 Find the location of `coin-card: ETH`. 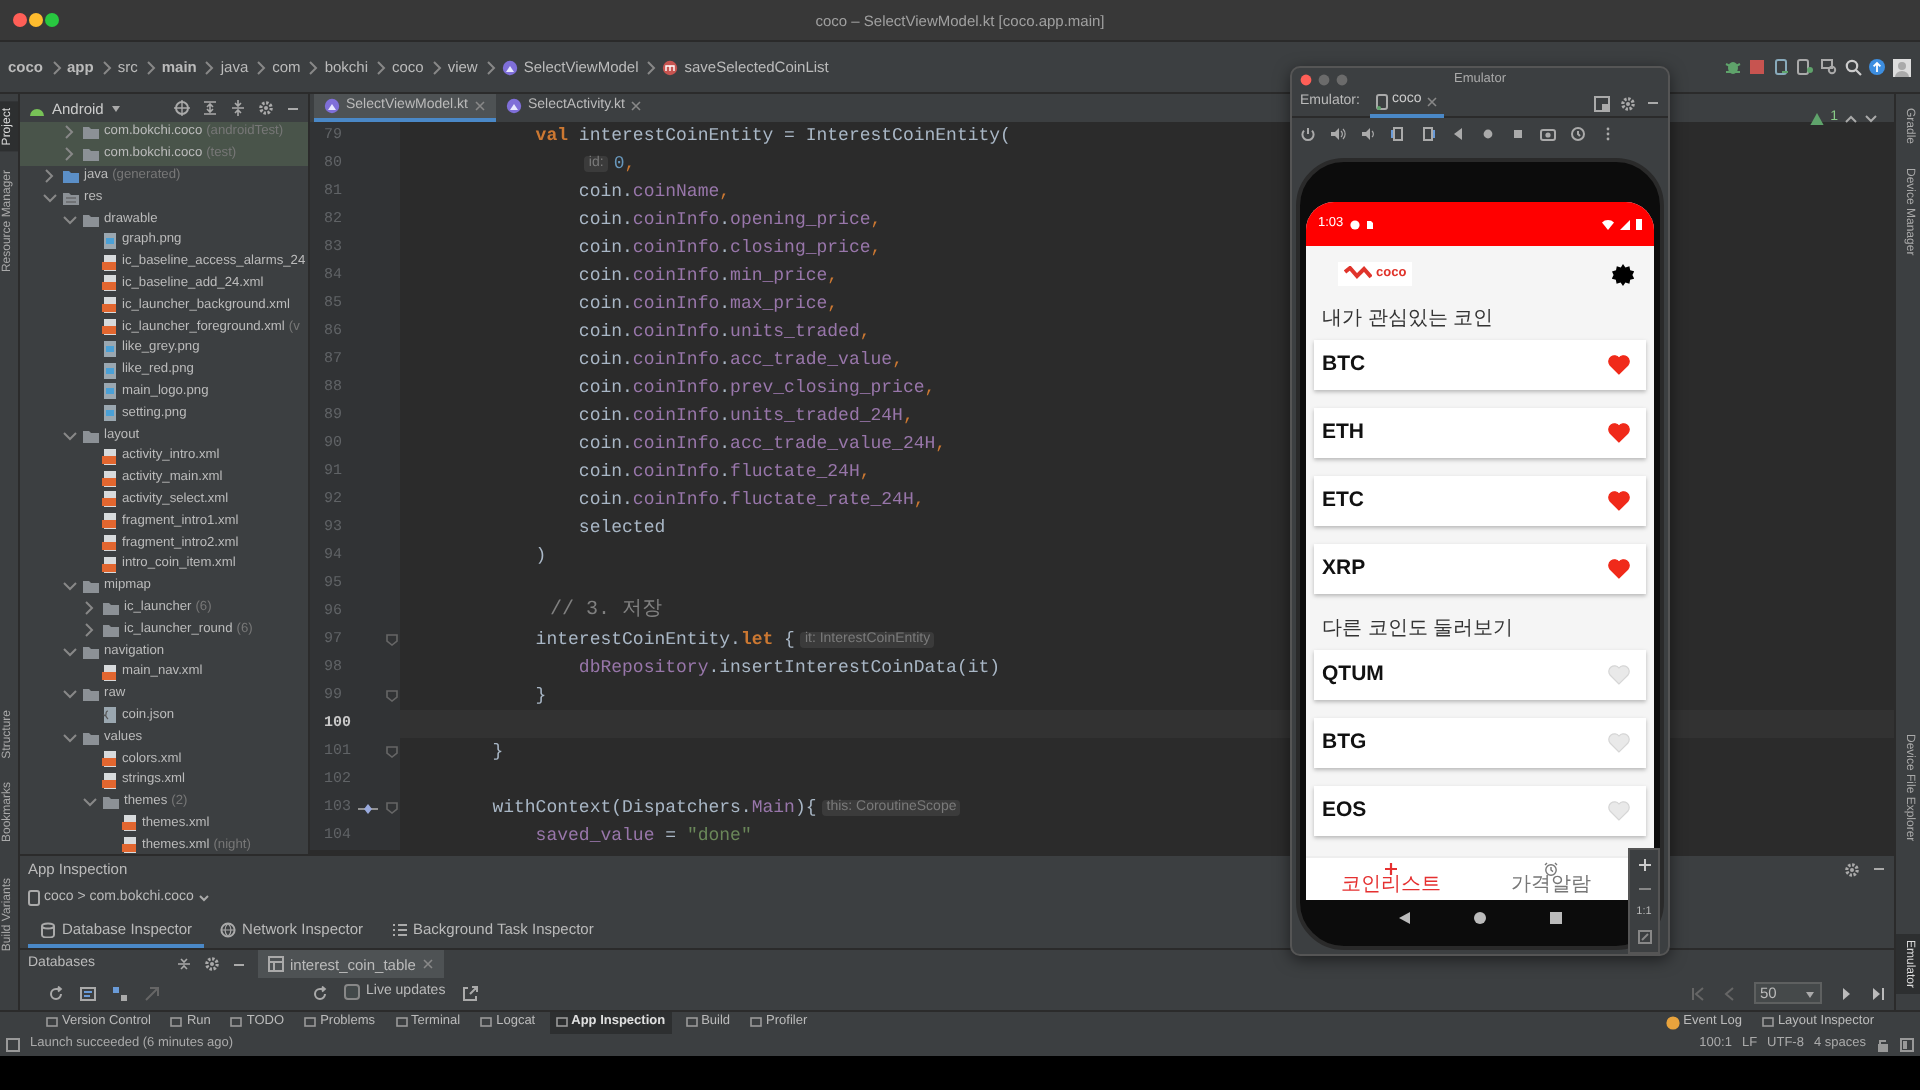

coin-card: ETH is located at coordinates (1480, 433).